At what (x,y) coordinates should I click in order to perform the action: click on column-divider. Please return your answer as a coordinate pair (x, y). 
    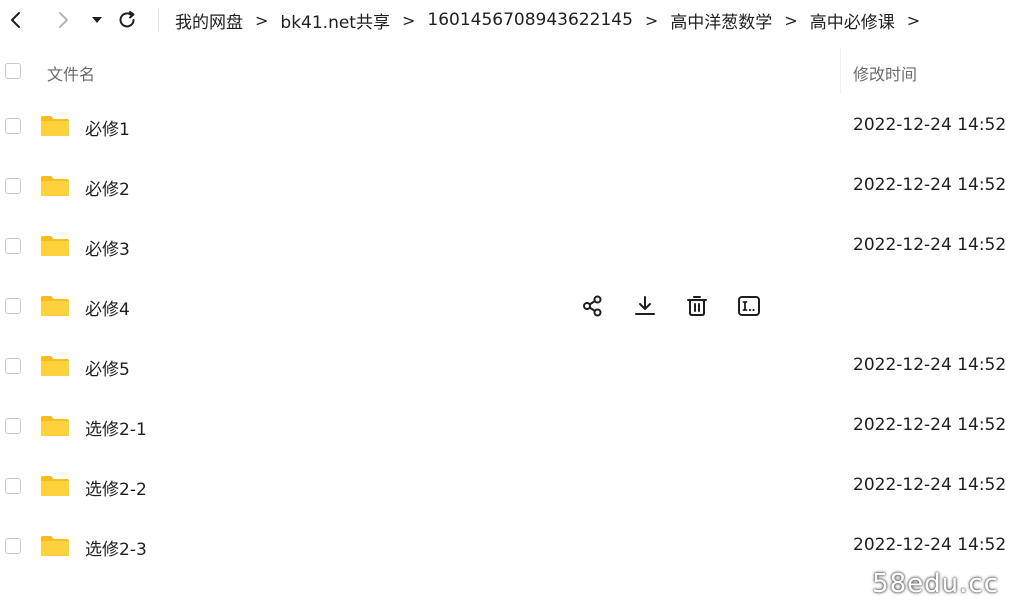
    Looking at the image, I should click on (840, 71).